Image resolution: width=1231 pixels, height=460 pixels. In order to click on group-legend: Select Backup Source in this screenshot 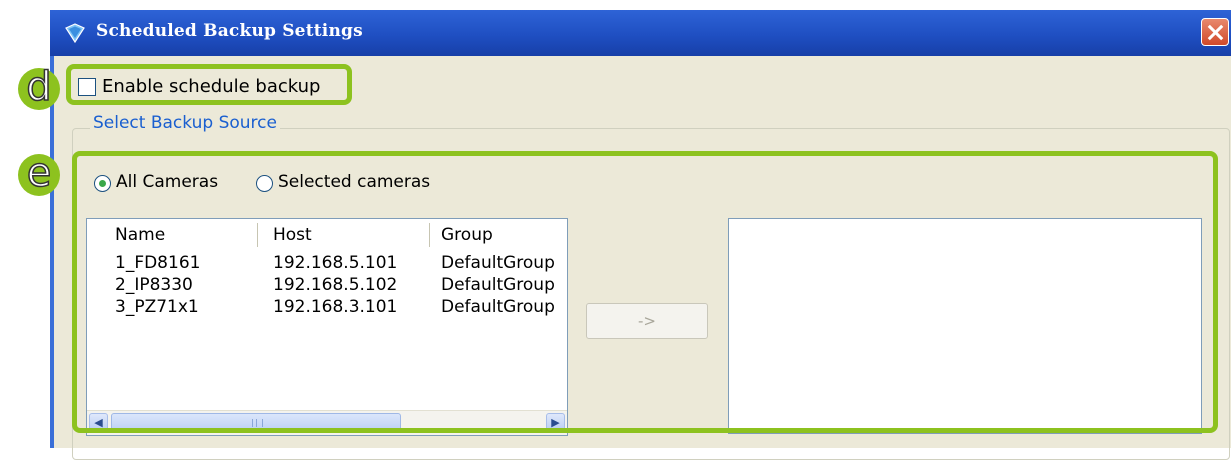, I will do `click(185, 123)`.